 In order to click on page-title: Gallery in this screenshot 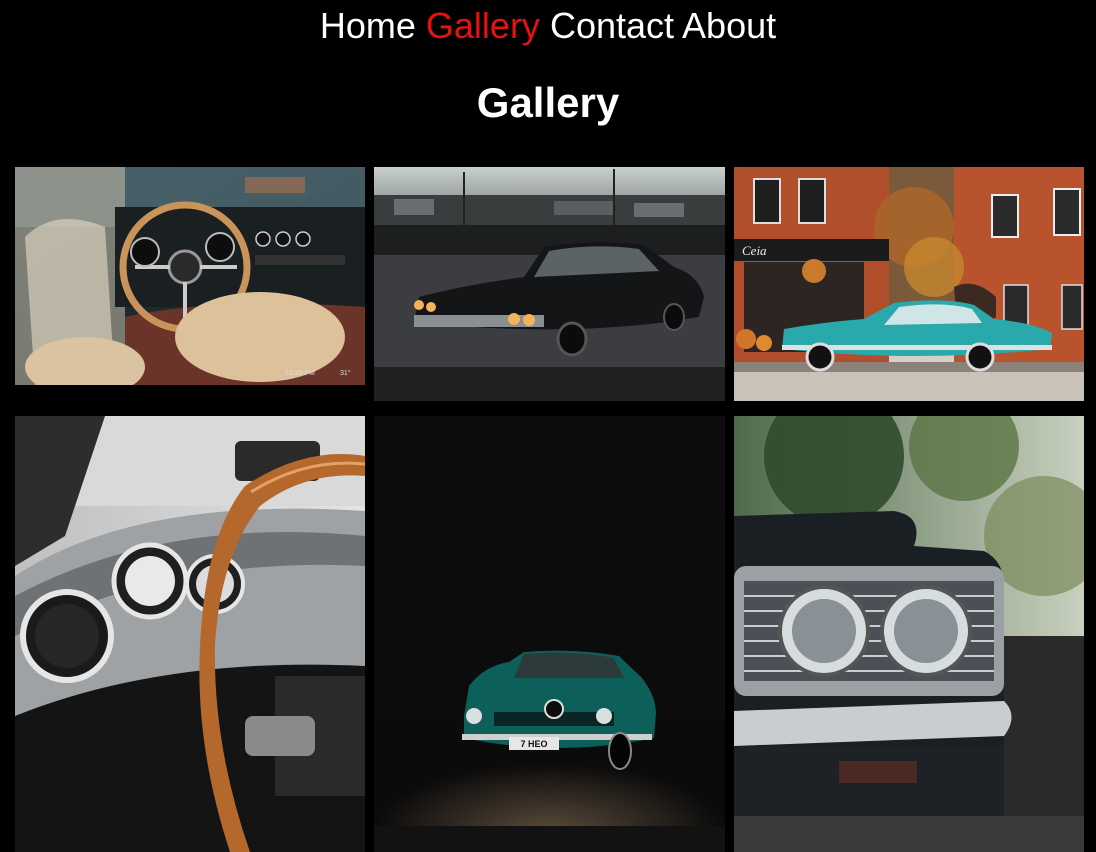, I will do `click(548, 102)`.